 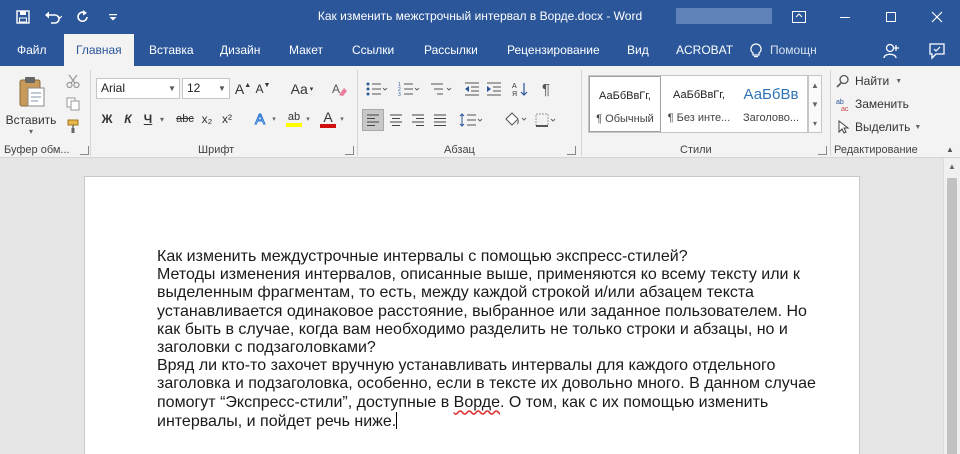 I want to click on cursor-icon, so click(x=844, y=127).